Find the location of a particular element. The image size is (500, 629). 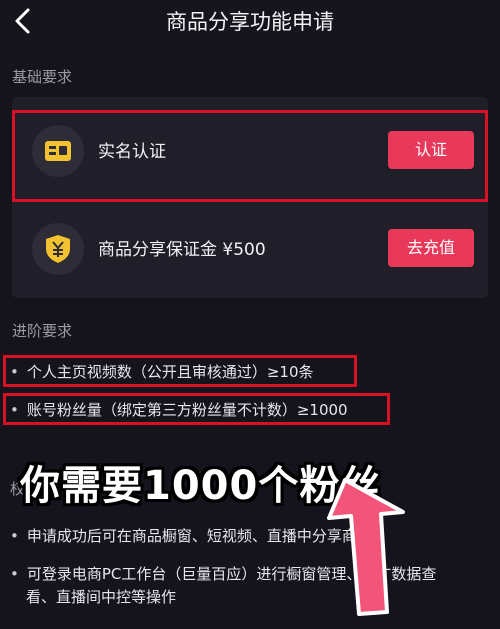

highlight-box-real-name is located at coordinates (250, 156).